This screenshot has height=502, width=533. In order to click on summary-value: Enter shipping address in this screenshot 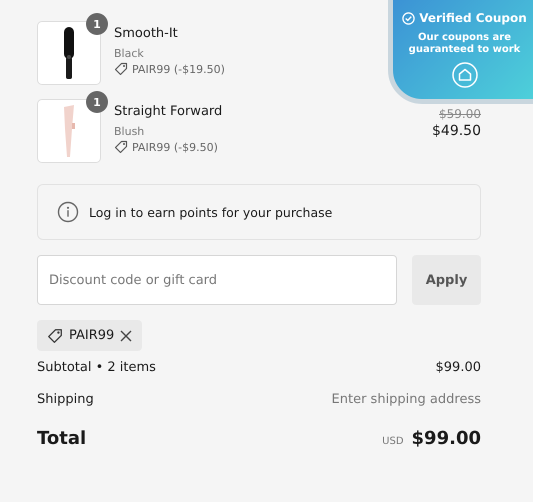, I will do `click(406, 399)`.